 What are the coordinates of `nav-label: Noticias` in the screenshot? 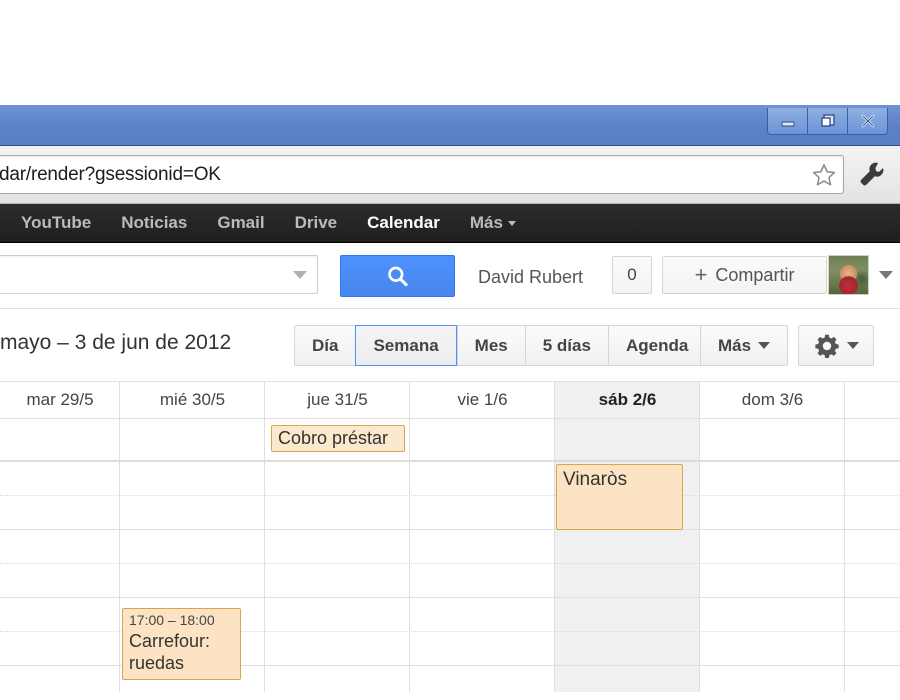 It's located at (154, 222).